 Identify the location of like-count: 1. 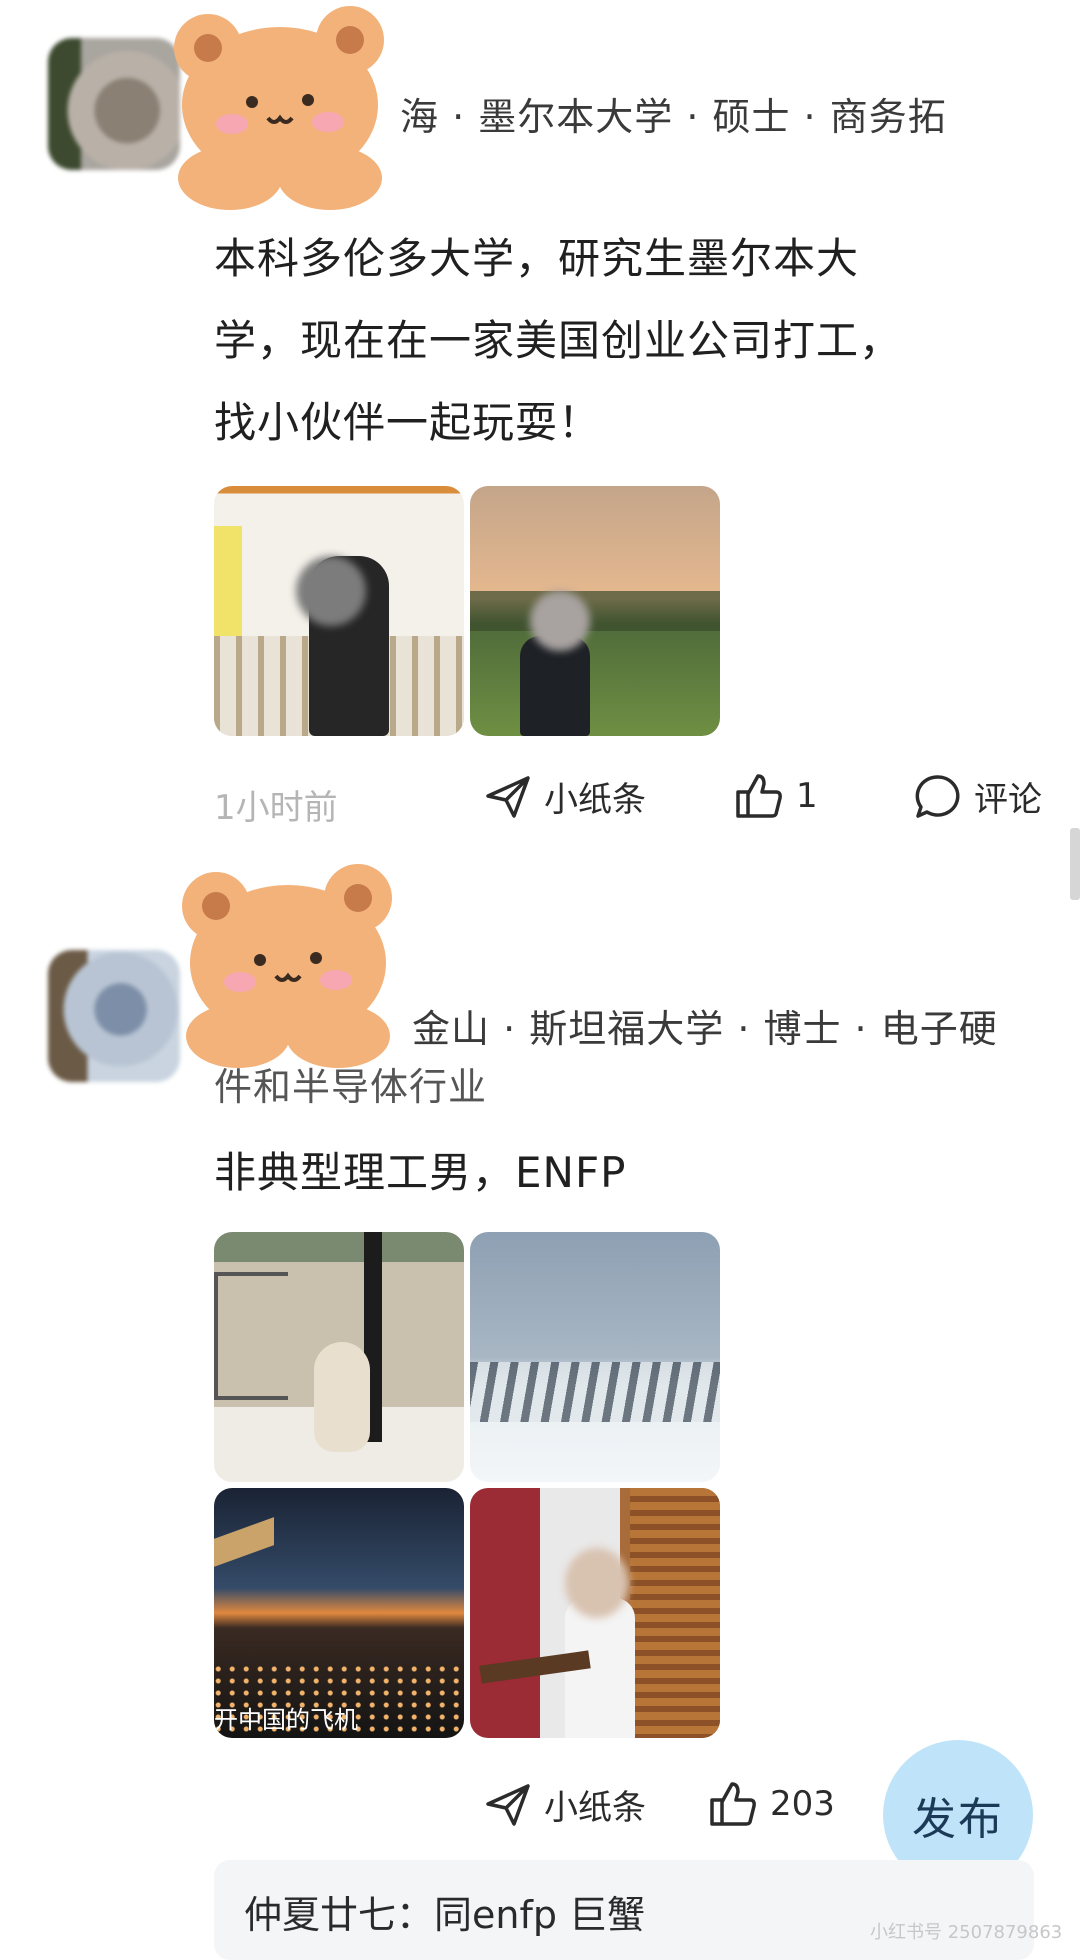
(807, 796).